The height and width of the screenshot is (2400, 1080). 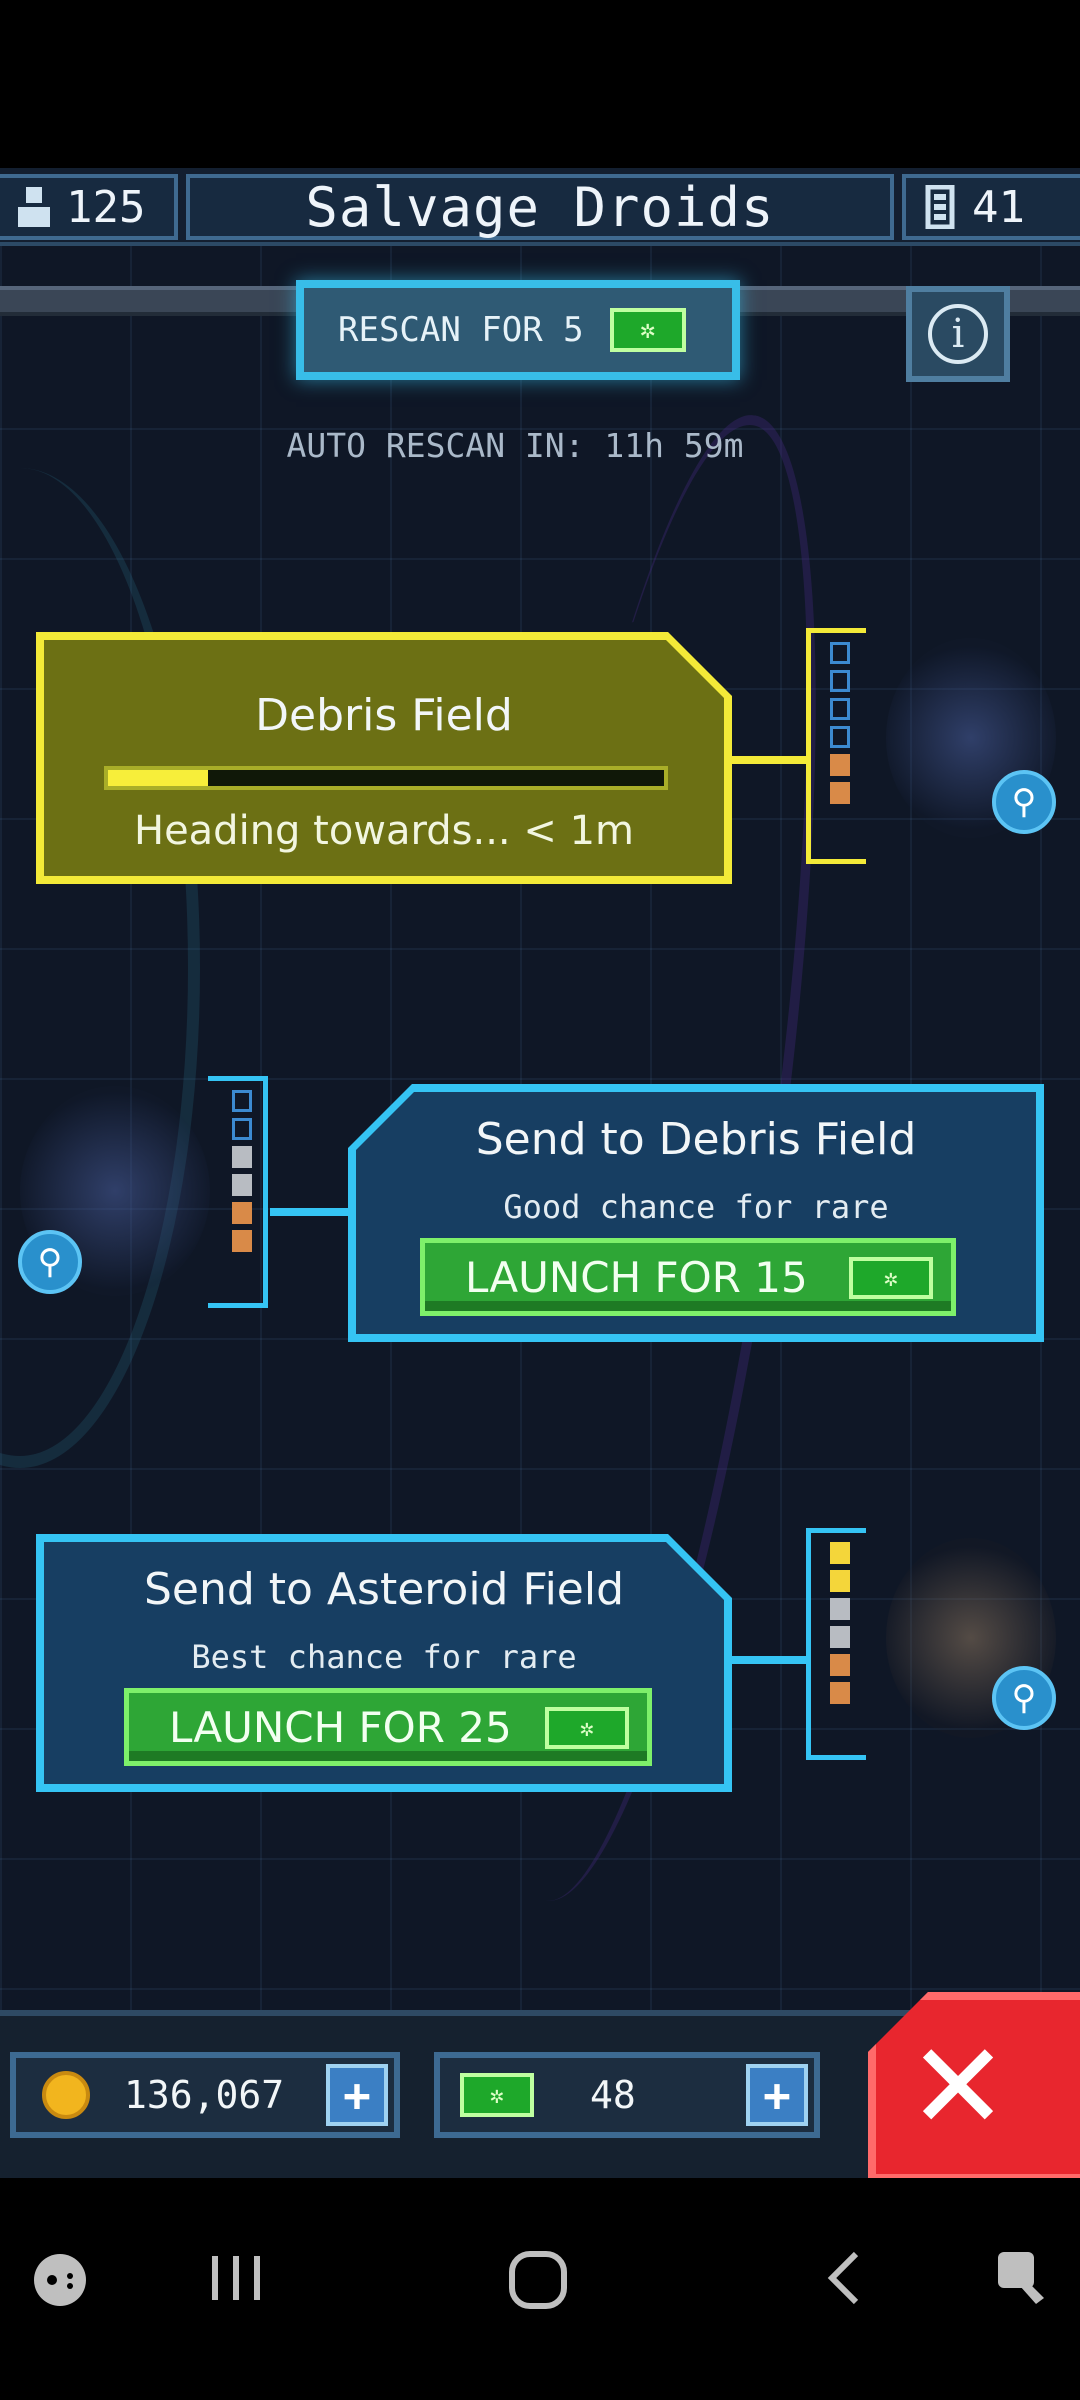 What do you see at coordinates (998, 207) in the screenshot?
I see `cells-count: 41` at bounding box center [998, 207].